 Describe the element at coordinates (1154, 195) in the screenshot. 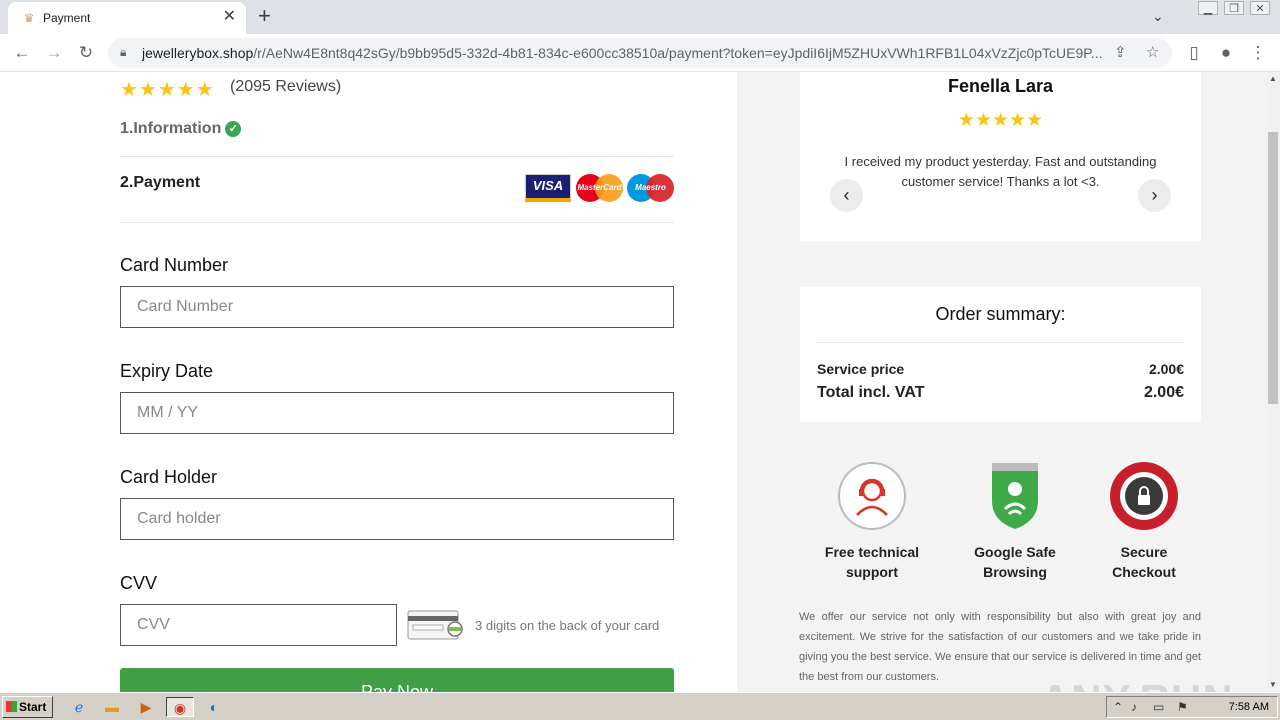

I see `carousel-next-icon: ›` at that location.